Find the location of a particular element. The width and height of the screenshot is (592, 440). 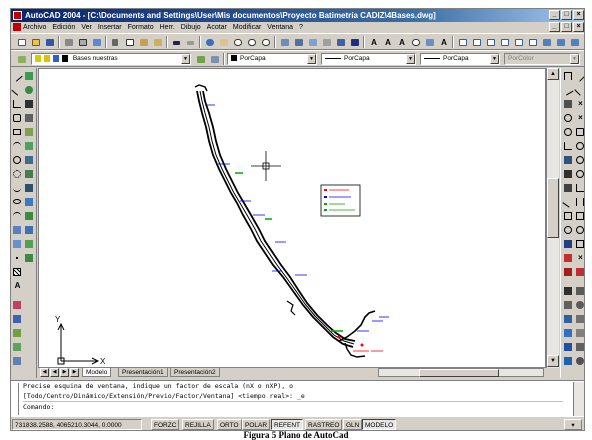

autocad-app-icon is located at coordinates (17, 15).